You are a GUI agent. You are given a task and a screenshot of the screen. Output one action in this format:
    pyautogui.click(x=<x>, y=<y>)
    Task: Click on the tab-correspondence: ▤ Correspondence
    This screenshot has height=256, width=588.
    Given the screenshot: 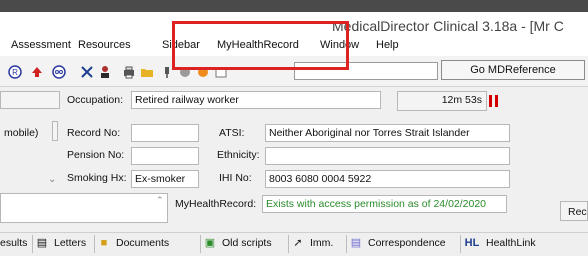 What is the action you would take?
    pyautogui.click(x=398, y=243)
    